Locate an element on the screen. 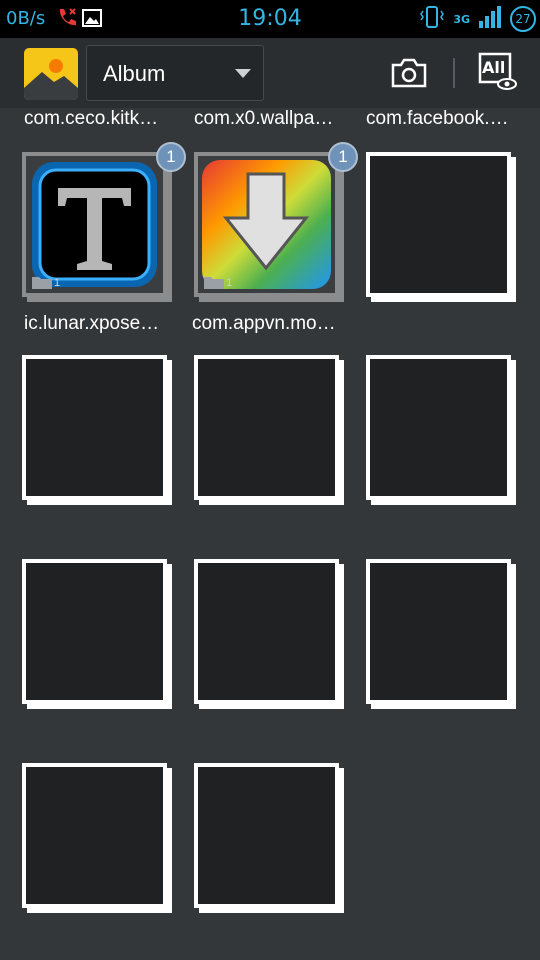 The height and width of the screenshot is (960, 540). vibrate-icon is located at coordinates (432, 19).